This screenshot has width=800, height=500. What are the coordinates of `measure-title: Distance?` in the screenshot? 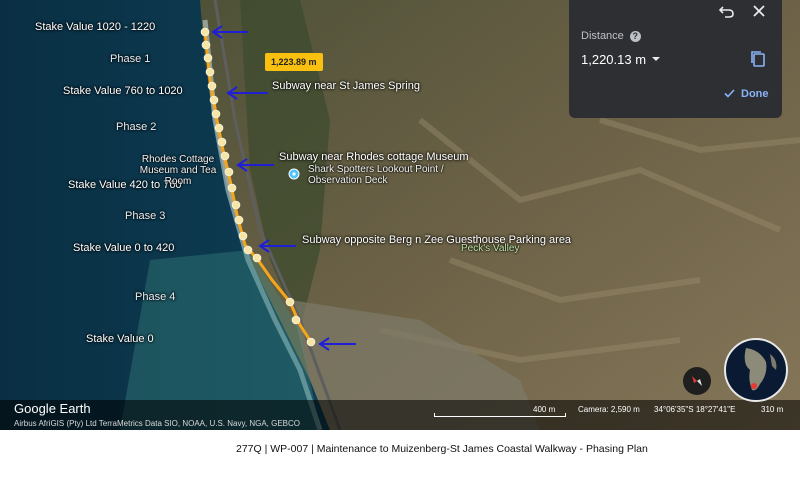 It's located at (611, 36).